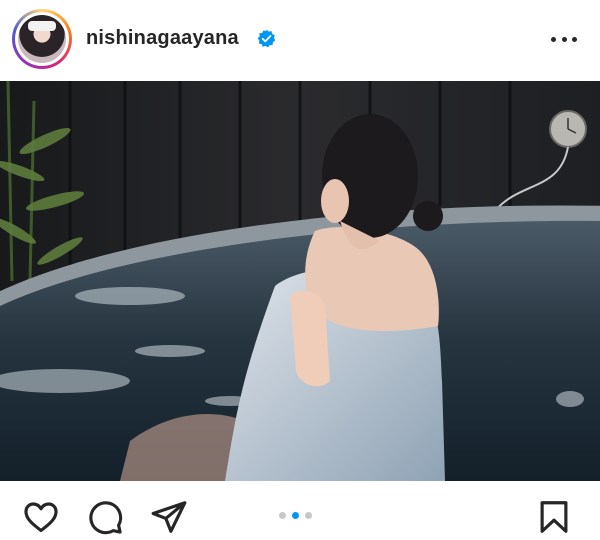 Image resolution: width=600 pixels, height=540 pixels. What do you see at coordinates (266, 38) in the screenshot?
I see `verified-badge-icon` at bounding box center [266, 38].